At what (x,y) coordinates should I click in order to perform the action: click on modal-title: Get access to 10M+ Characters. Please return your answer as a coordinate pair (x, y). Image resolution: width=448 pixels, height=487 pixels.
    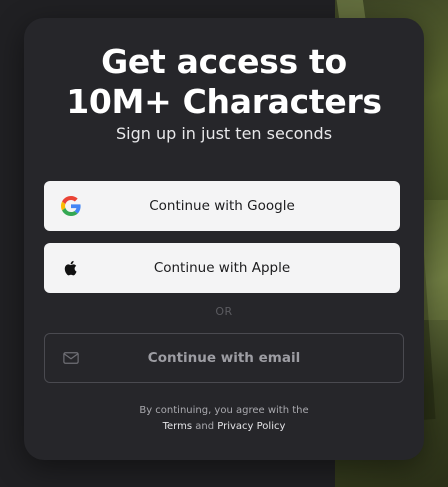
    Looking at the image, I should click on (224, 82).